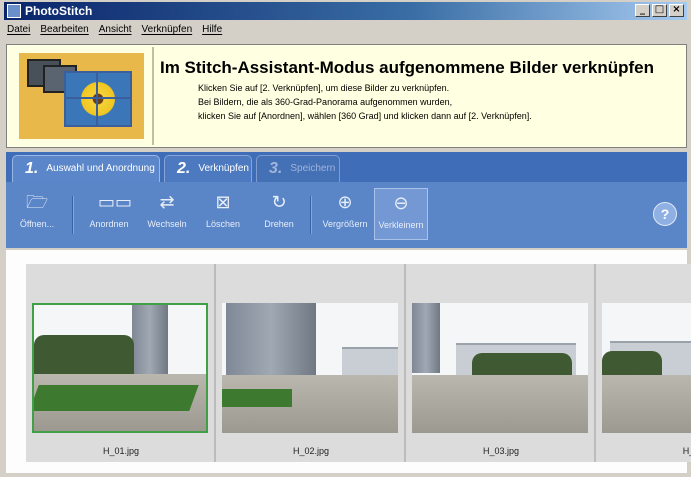  I want to click on swap-icon: ⇄, so click(167, 202).